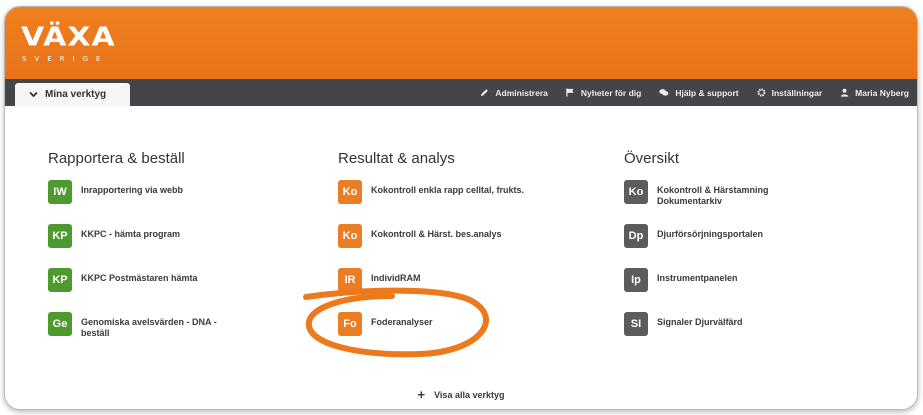 The width and height of the screenshot is (923, 415). Describe the element at coordinates (844, 92) in the screenshot. I see `user-icon` at that location.